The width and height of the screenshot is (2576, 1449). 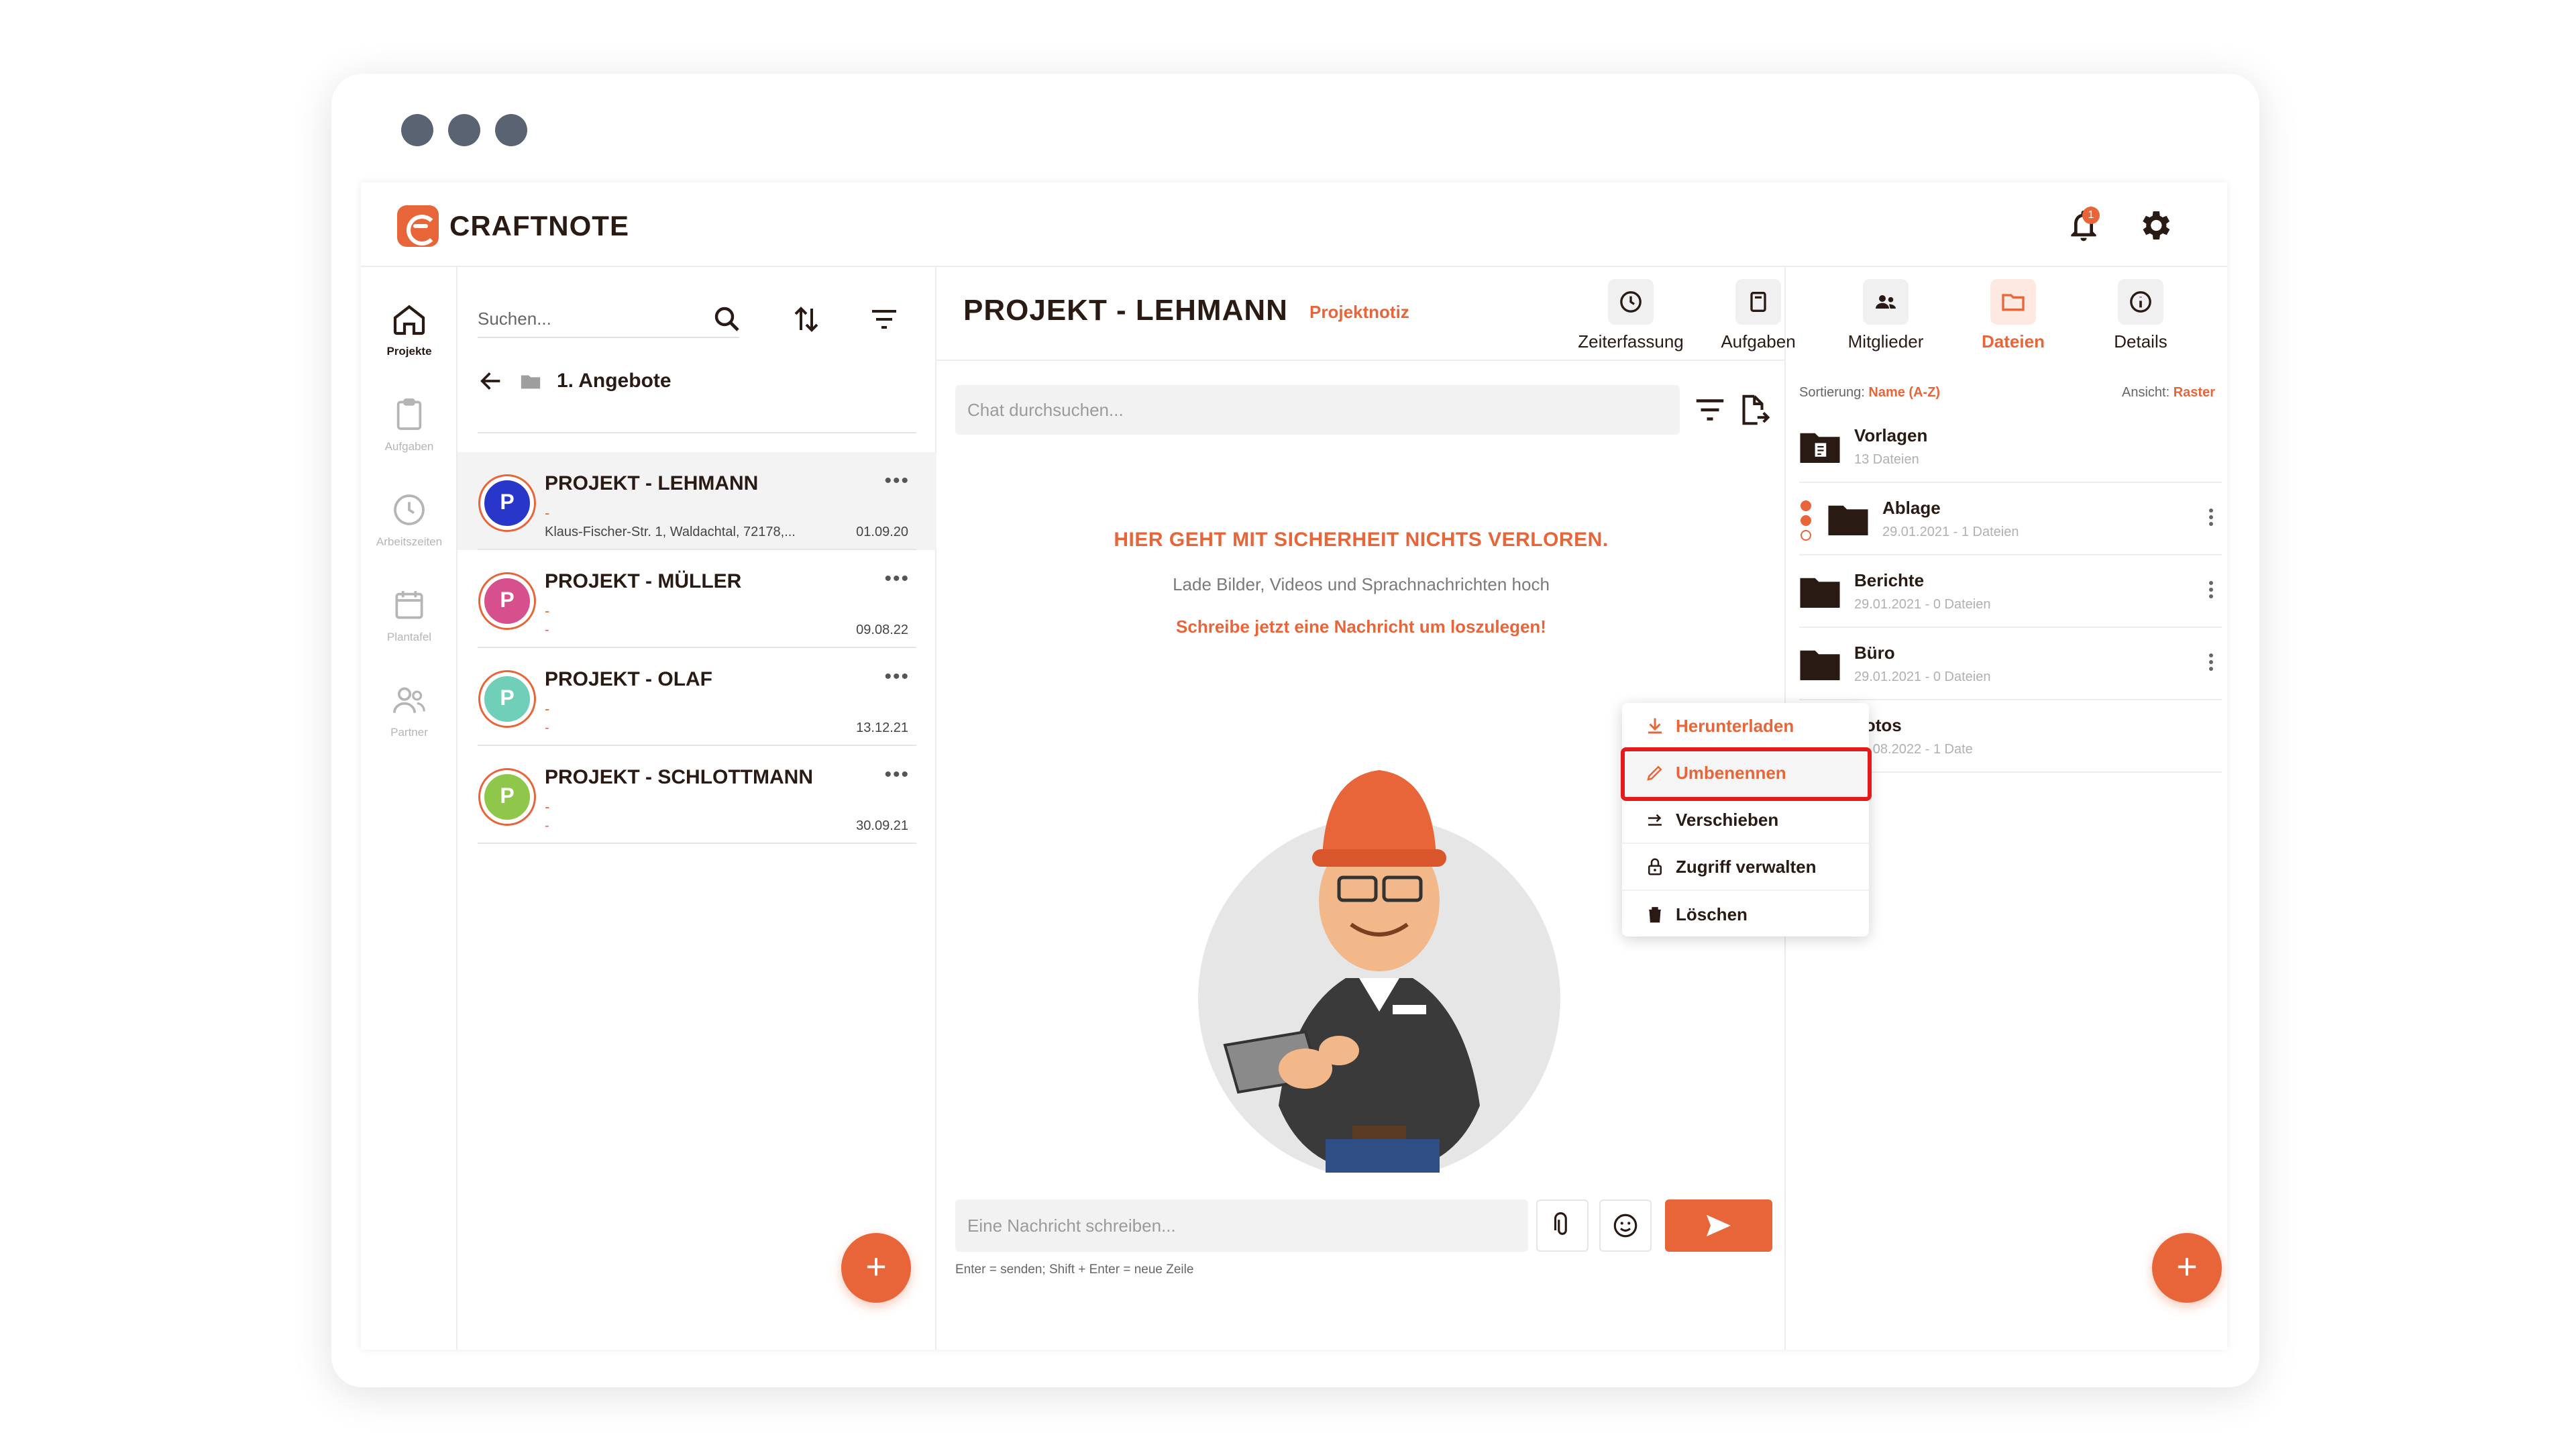 What do you see at coordinates (608, 319) in the screenshot?
I see `project-search-input` at bounding box center [608, 319].